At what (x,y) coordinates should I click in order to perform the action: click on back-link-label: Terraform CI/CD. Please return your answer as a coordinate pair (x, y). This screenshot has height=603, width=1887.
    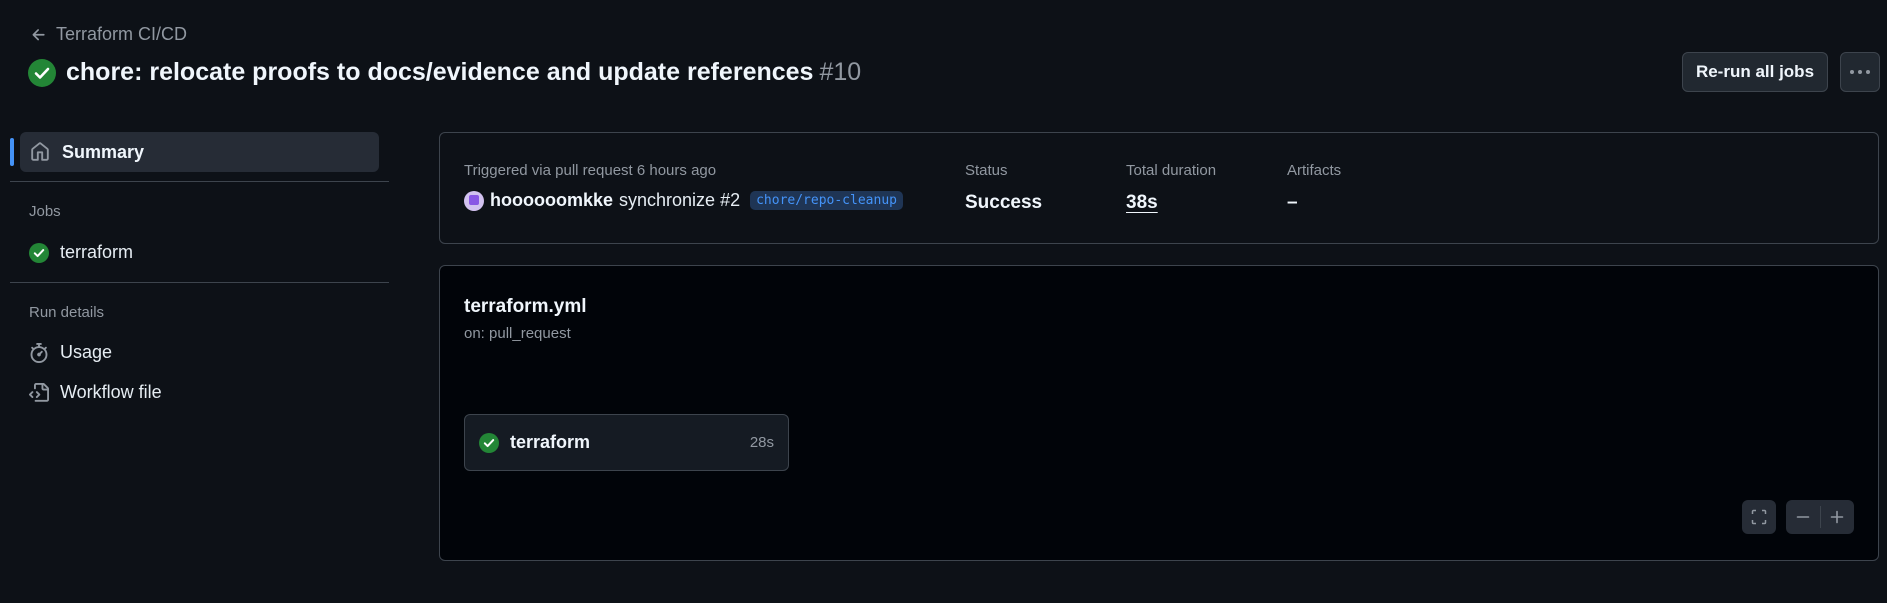
    Looking at the image, I should click on (122, 34).